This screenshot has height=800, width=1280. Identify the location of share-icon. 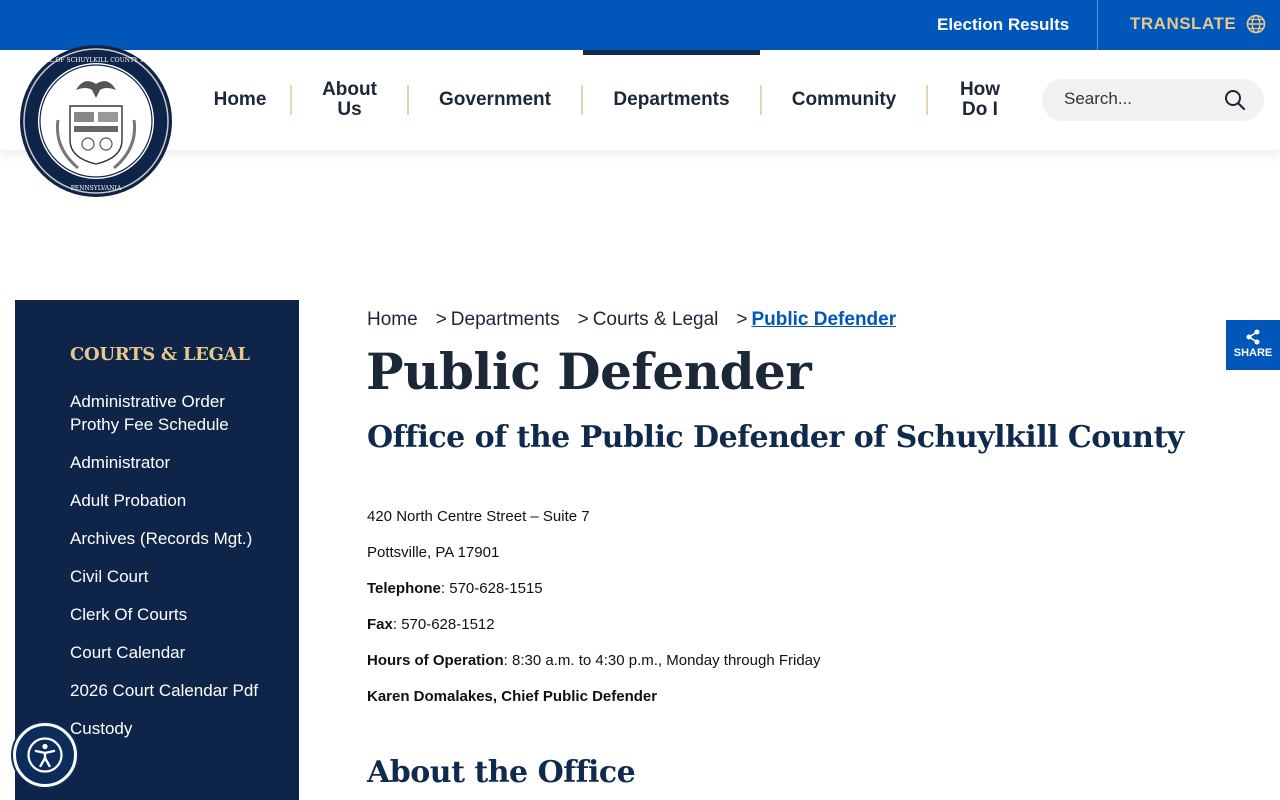
(1253, 337).